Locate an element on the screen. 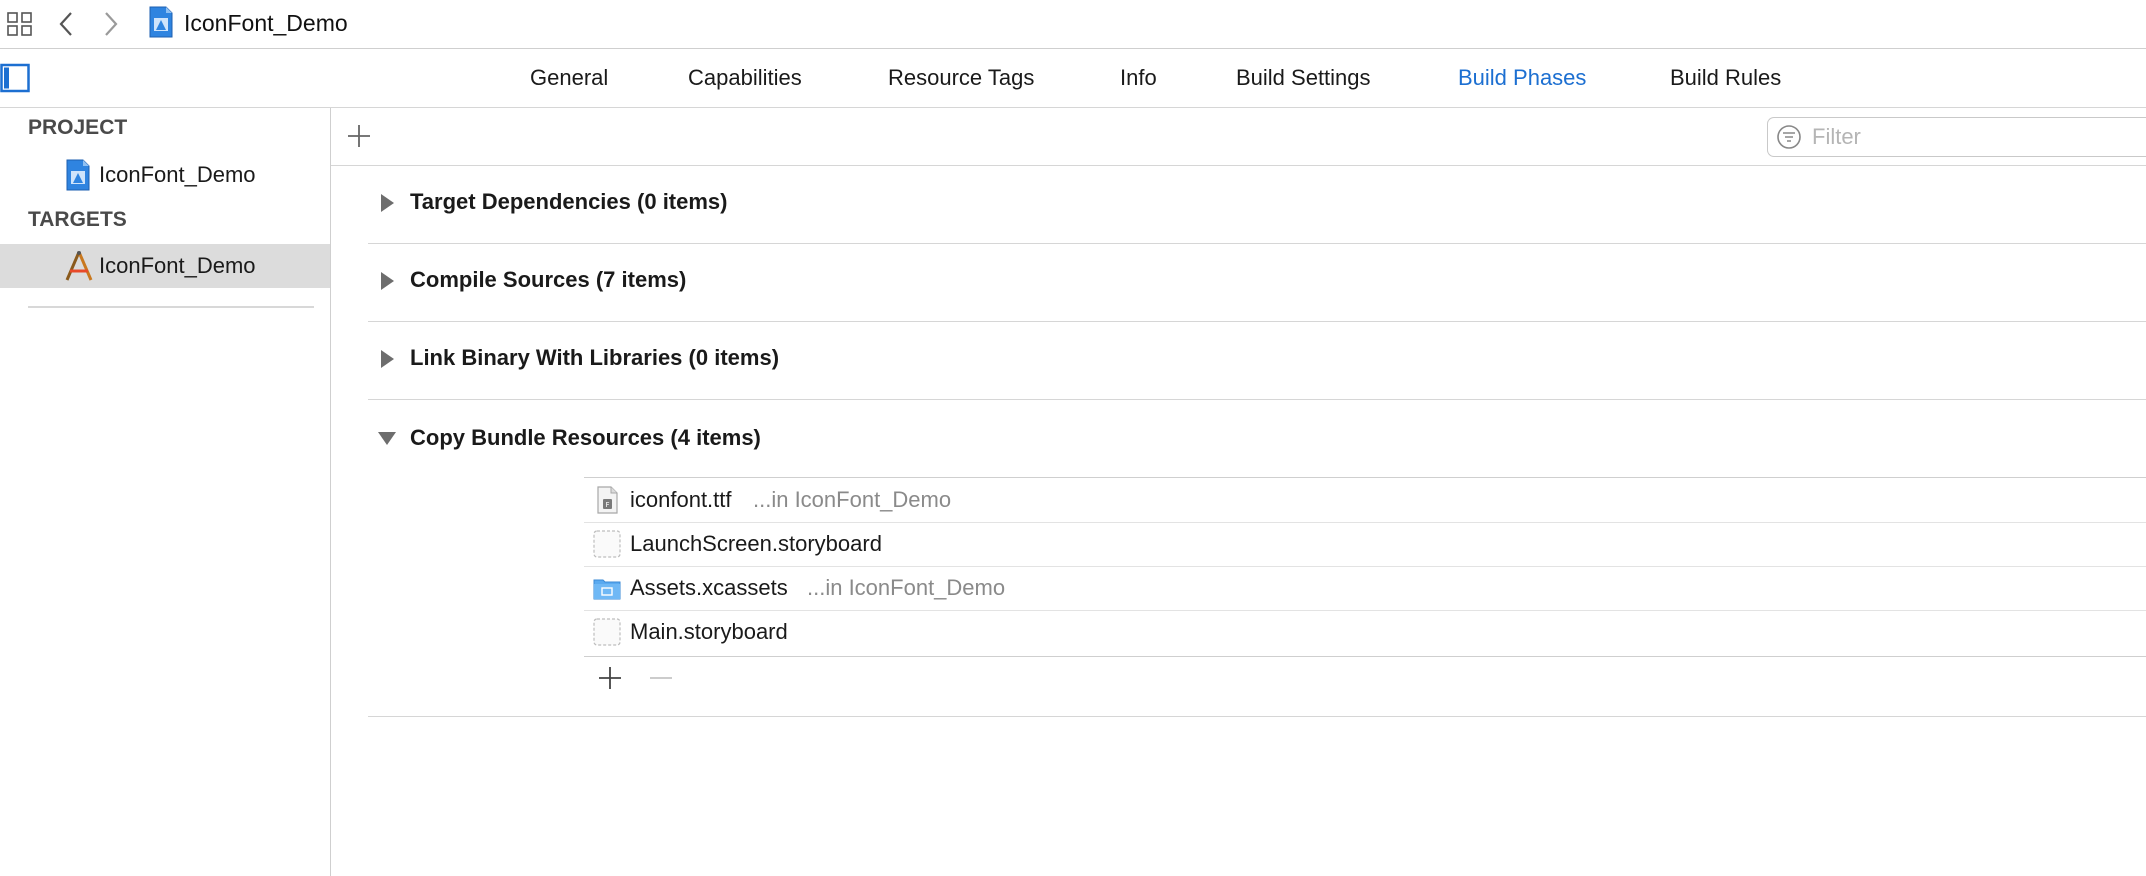 This screenshot has width=2146, height=876. phase-compile-sources: Compile Sources (7 items) is located at coordinates (1257, 282).